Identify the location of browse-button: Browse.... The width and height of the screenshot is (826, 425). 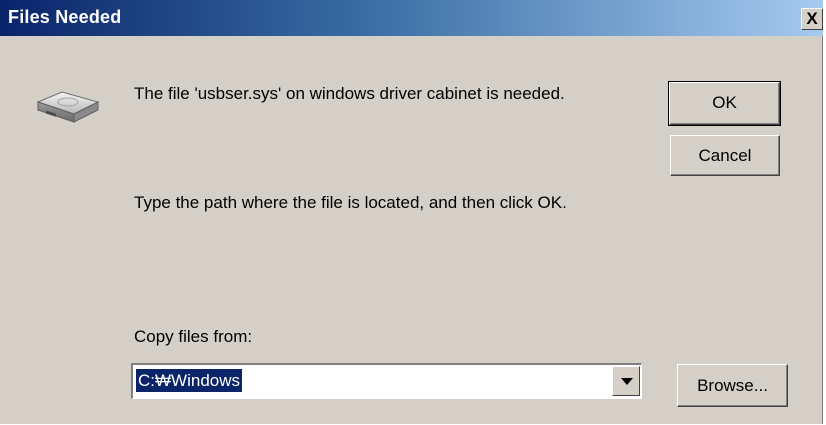
(732, 385).